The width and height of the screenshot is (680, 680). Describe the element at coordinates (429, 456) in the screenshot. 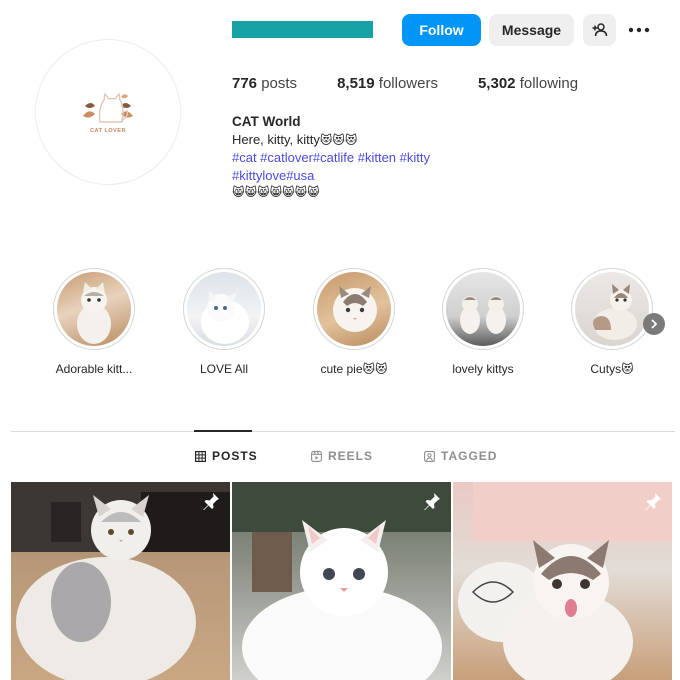

I see `tagged-icon` at that location.